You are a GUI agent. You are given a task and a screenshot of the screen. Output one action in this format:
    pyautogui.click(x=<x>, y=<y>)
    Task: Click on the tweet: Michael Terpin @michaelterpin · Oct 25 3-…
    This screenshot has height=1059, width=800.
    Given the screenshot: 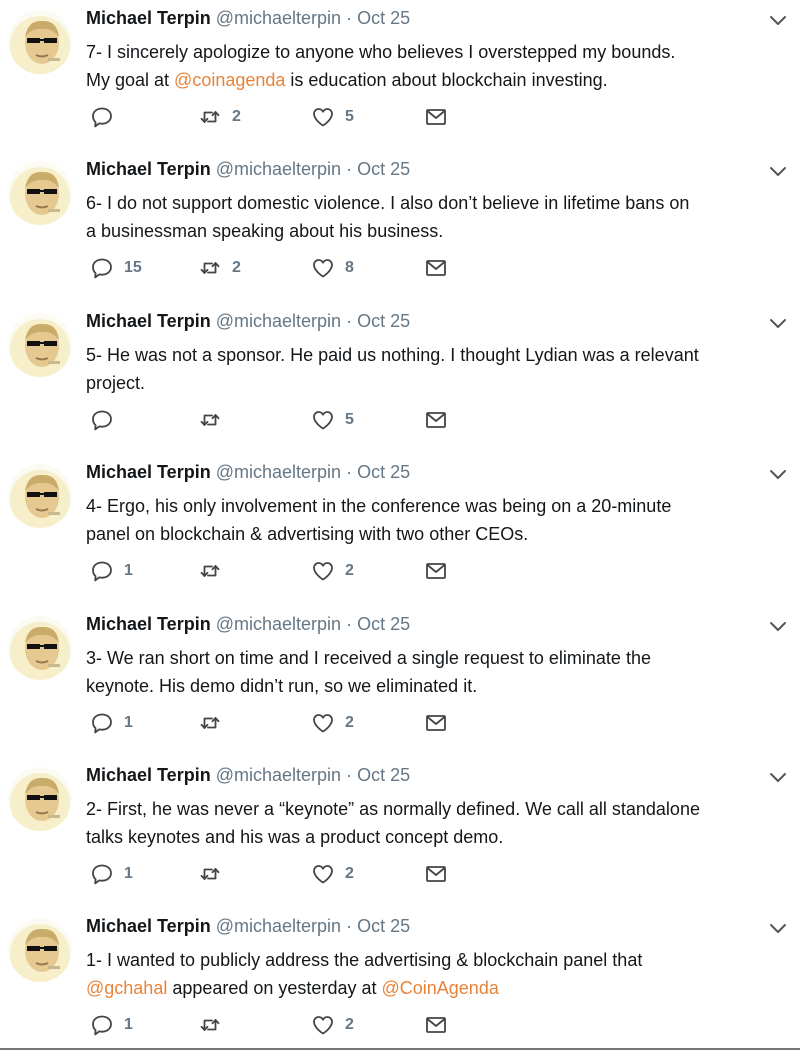 What is the action you would take?
    pyautogui.click(x=400, y=681)
    